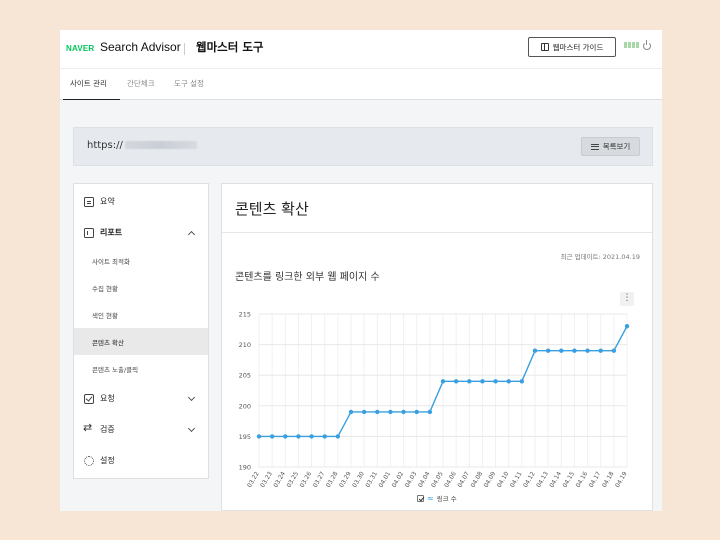 This screenshot has height=540, width=720. What do you see at coordinates (141, 460) in the screenshot?
I see `sidebar-item-settings: 설정` at bounding box center [141, 460].